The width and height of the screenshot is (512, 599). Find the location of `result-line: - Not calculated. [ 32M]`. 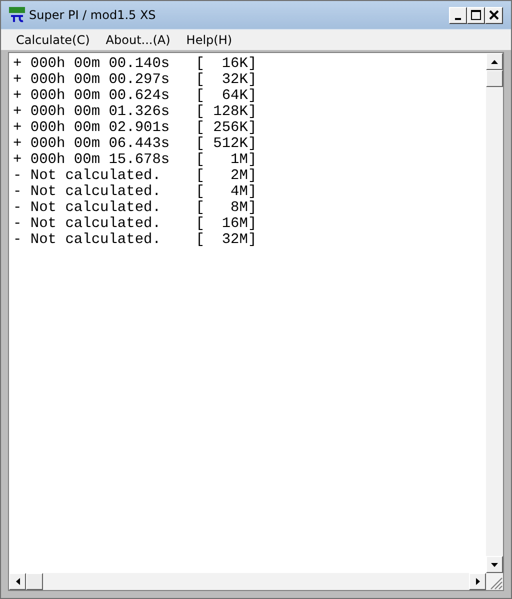

result-line: - Not calculated. [ 32M] is located at coordinates (135, 240).